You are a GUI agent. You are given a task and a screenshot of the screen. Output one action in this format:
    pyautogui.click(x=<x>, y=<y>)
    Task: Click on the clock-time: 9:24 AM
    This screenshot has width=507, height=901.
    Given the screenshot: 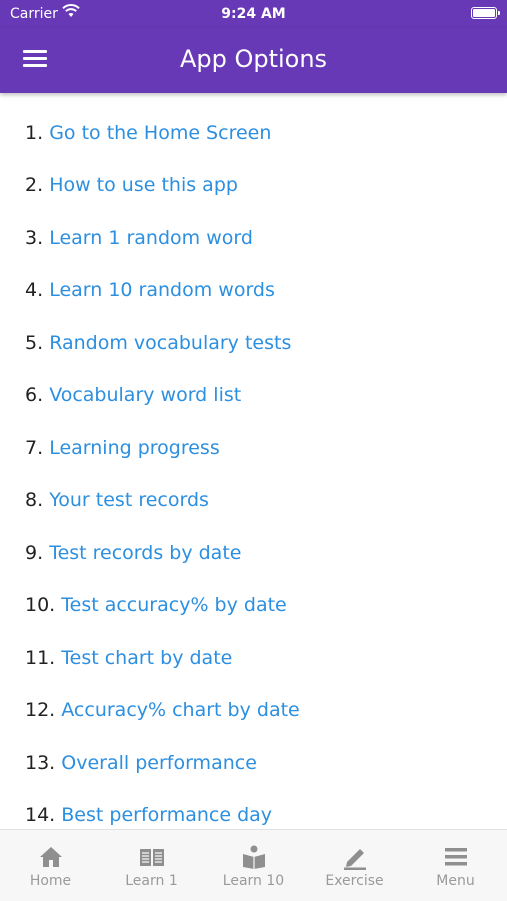 What is the action you would take?
    pyautogui.click(x=253, y=14)
    